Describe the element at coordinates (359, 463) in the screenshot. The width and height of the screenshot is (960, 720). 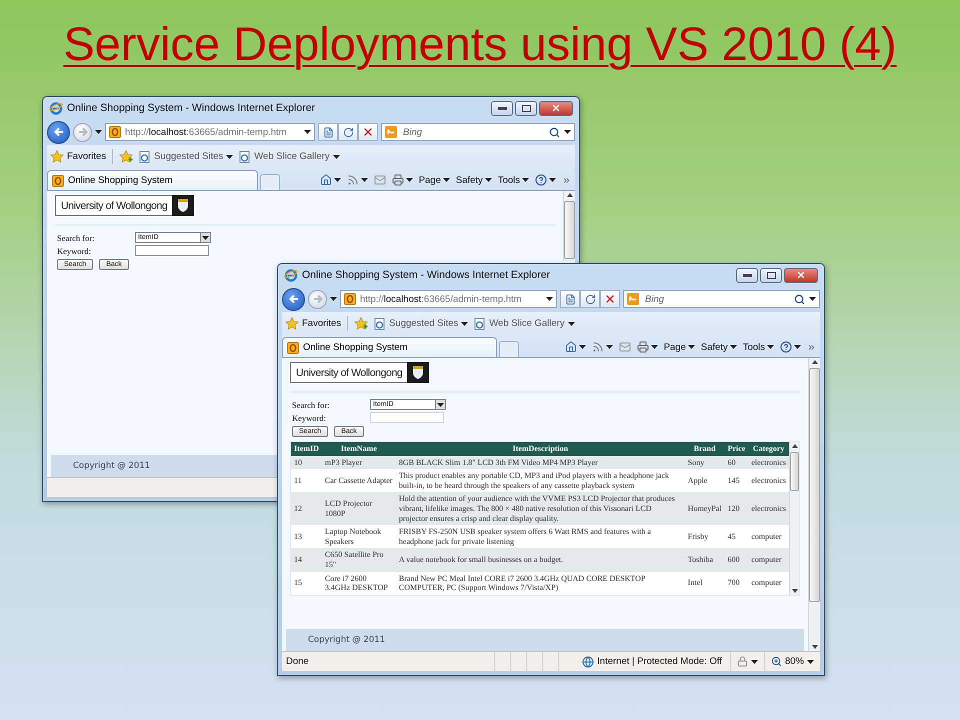
I see `table-cell: mP3 Player` at that location.